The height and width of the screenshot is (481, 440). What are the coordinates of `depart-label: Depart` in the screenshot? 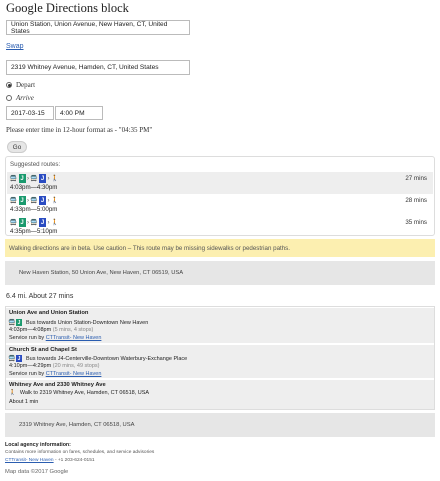 It's located at (26, 85).